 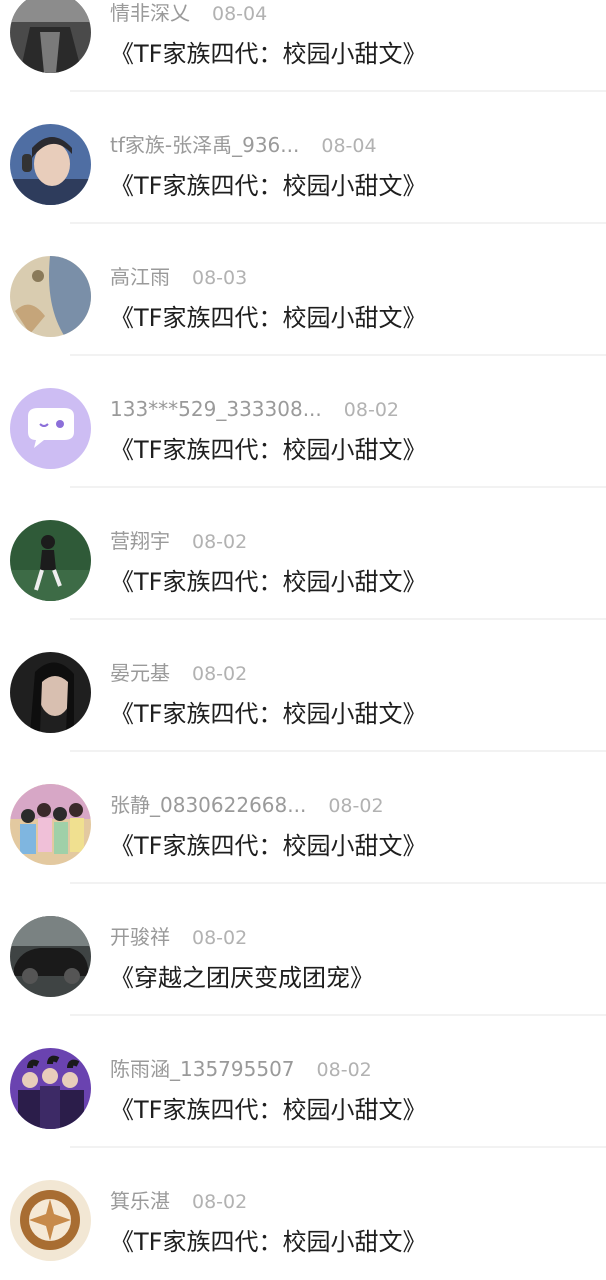 I want to click on comment-item: 陈雨涵_135795507 08-02 《TF家族四代：校园小甜文》, so click(x=303, y=1082).